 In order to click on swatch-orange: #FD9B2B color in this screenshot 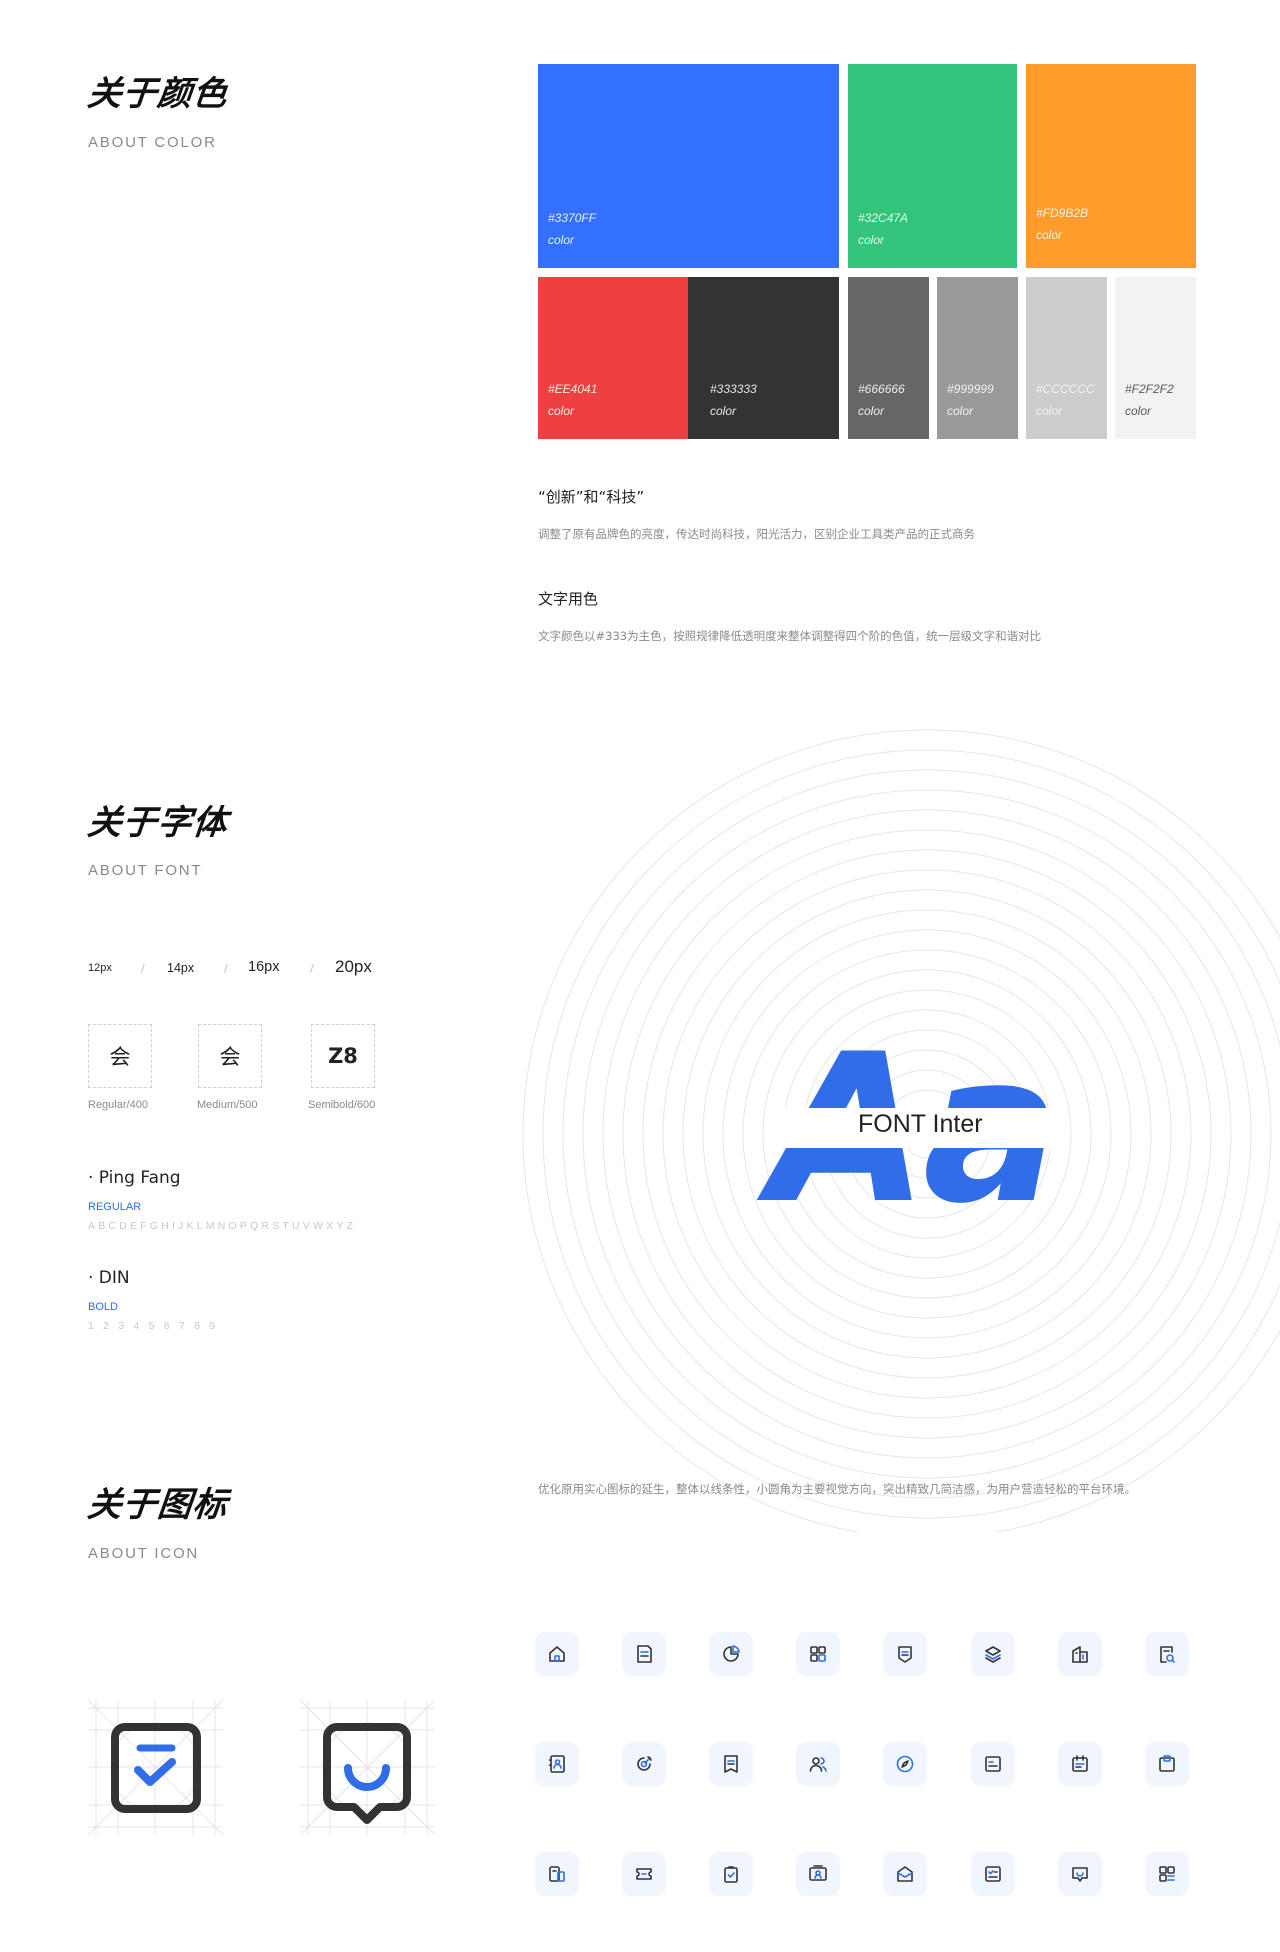, I will do `click(1111, 166)`.